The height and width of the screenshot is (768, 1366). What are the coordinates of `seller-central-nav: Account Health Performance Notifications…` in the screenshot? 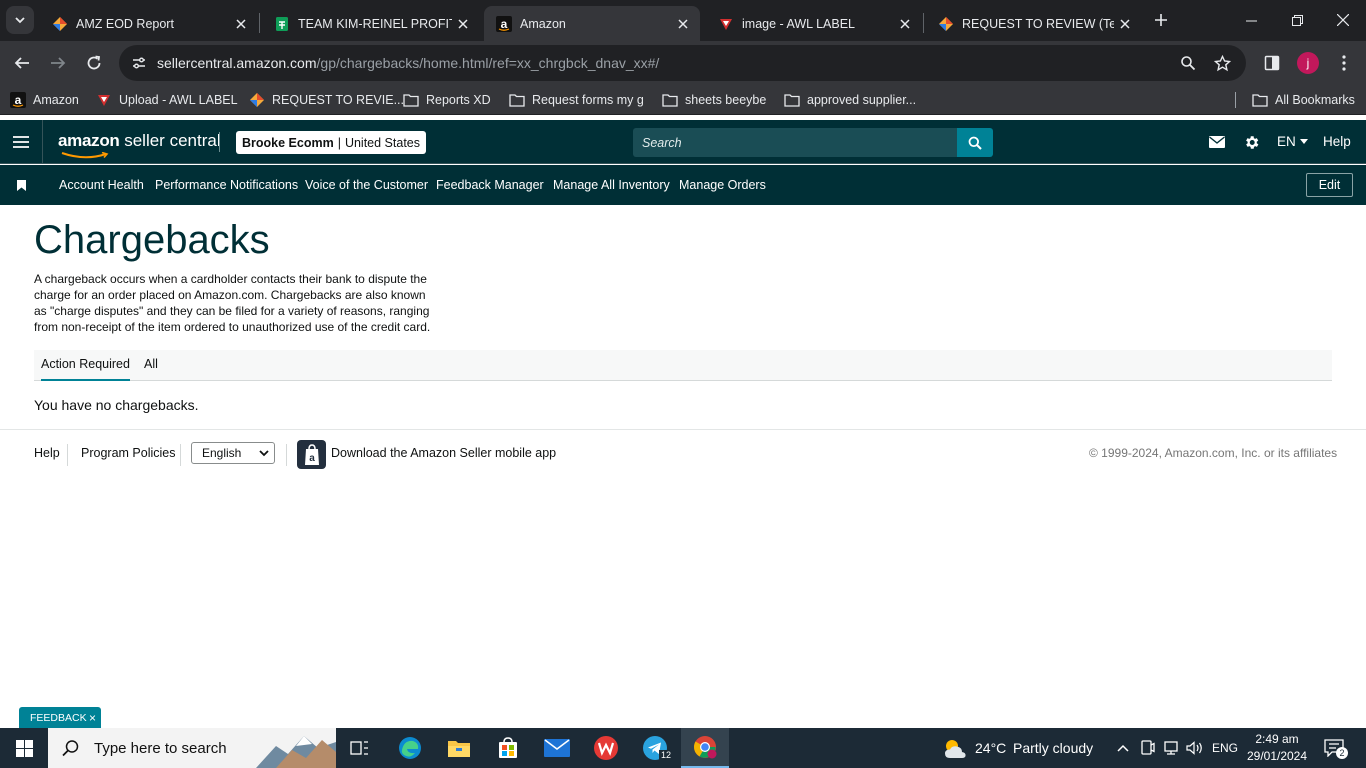 It's located at (683, 185).